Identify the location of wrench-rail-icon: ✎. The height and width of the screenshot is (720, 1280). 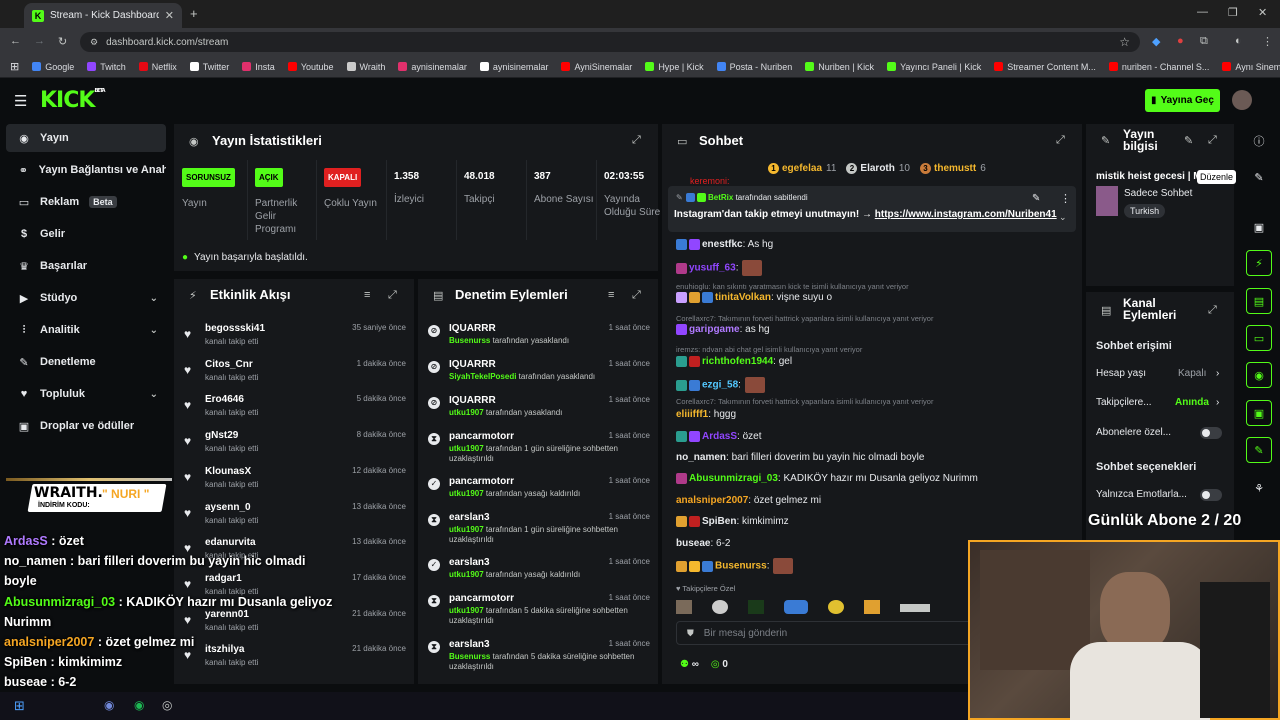
(1259, 450).